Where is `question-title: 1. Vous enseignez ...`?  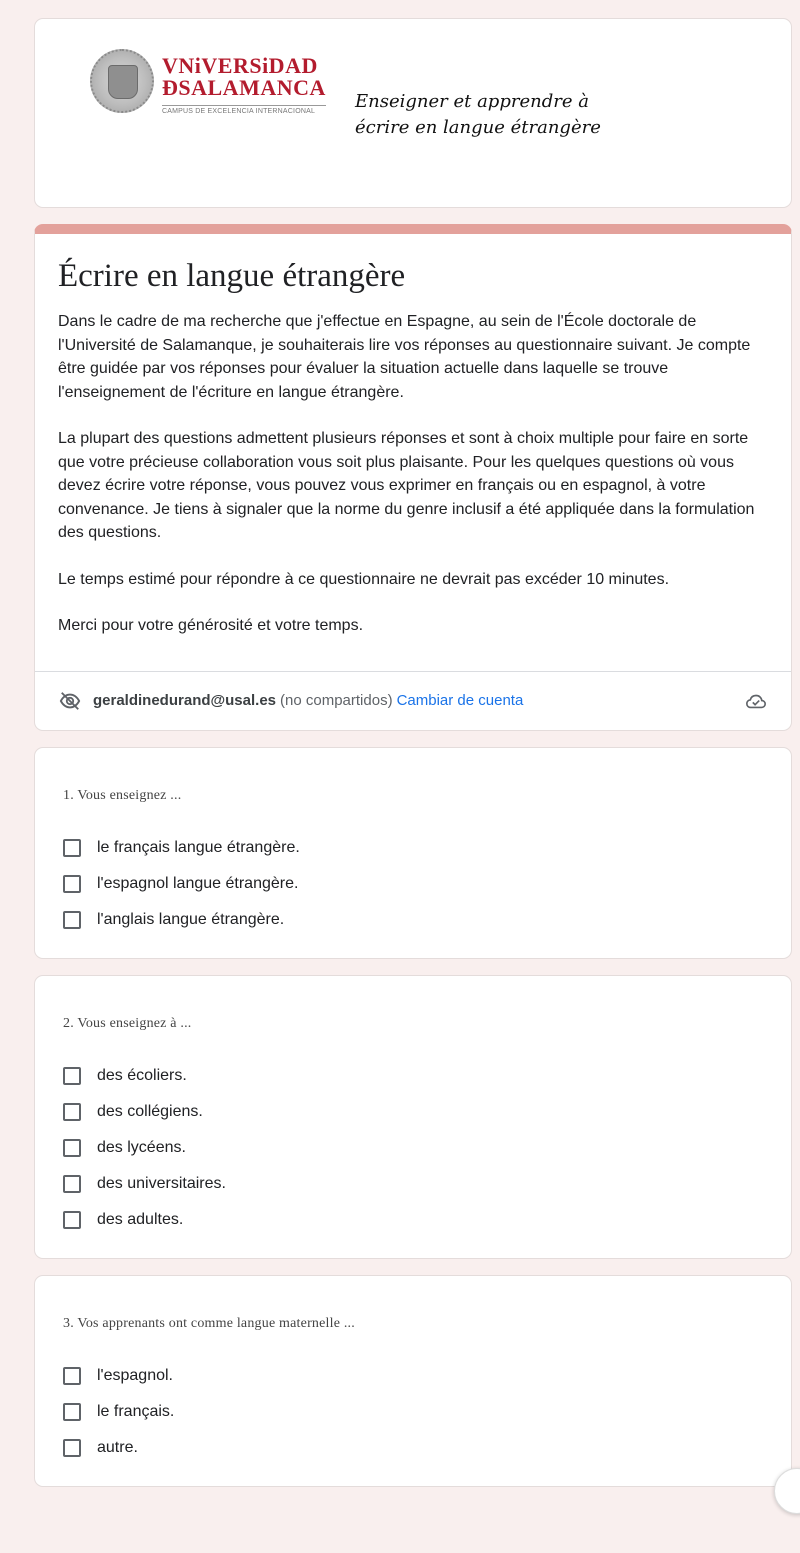 question-title: 1. Vous enseignez ... is located at coordinates (122, 795).